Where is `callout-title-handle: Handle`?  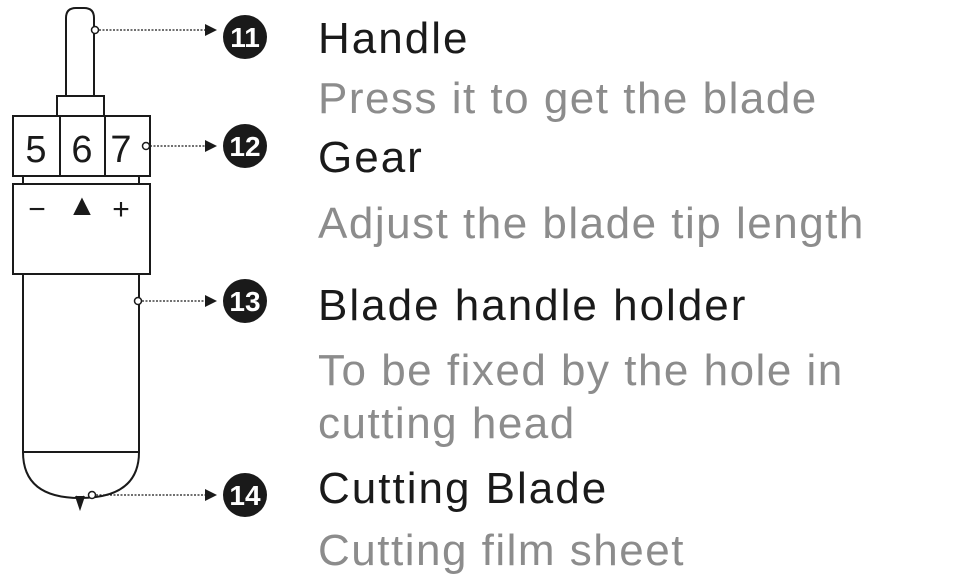
callout-title-handle: Handle is located at coordinates (393, 38).